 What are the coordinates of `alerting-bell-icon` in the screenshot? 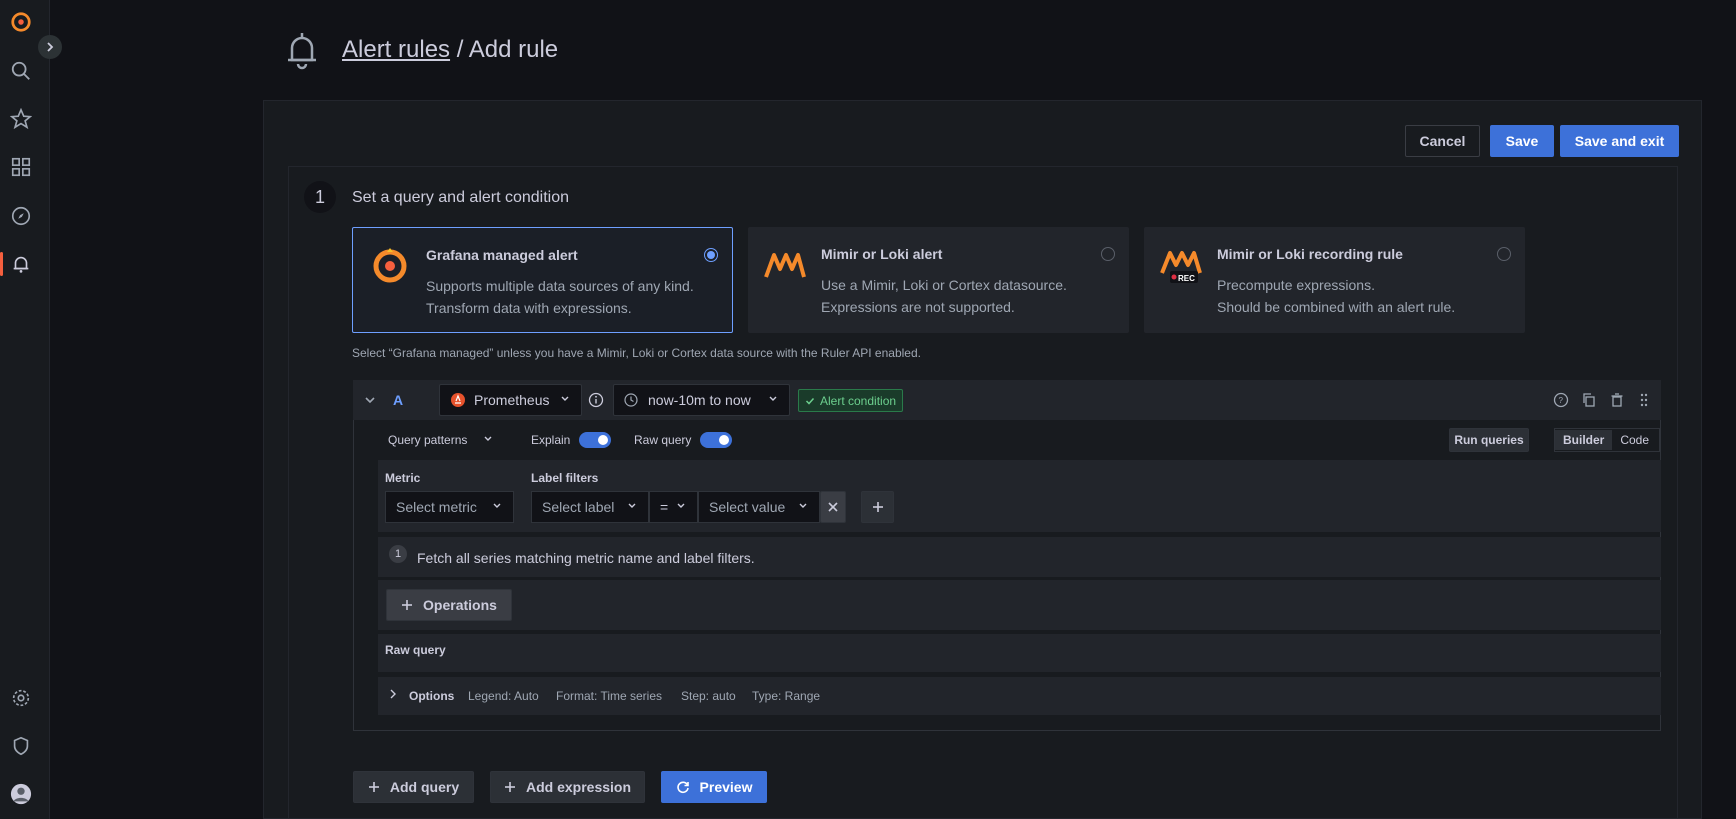 It's located at (21, 264).